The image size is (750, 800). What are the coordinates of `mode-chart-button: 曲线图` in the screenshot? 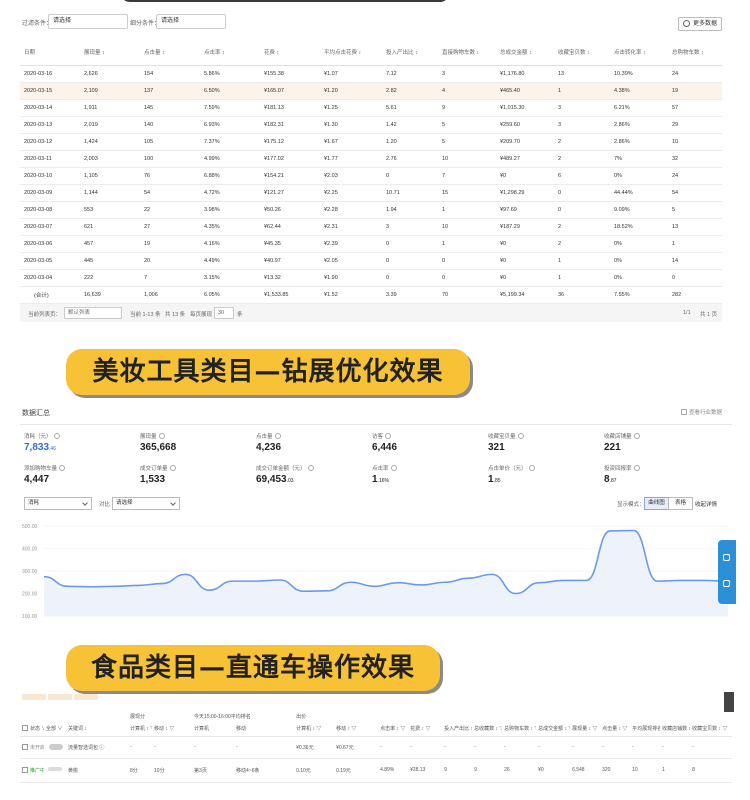 It's located at (656, 503).